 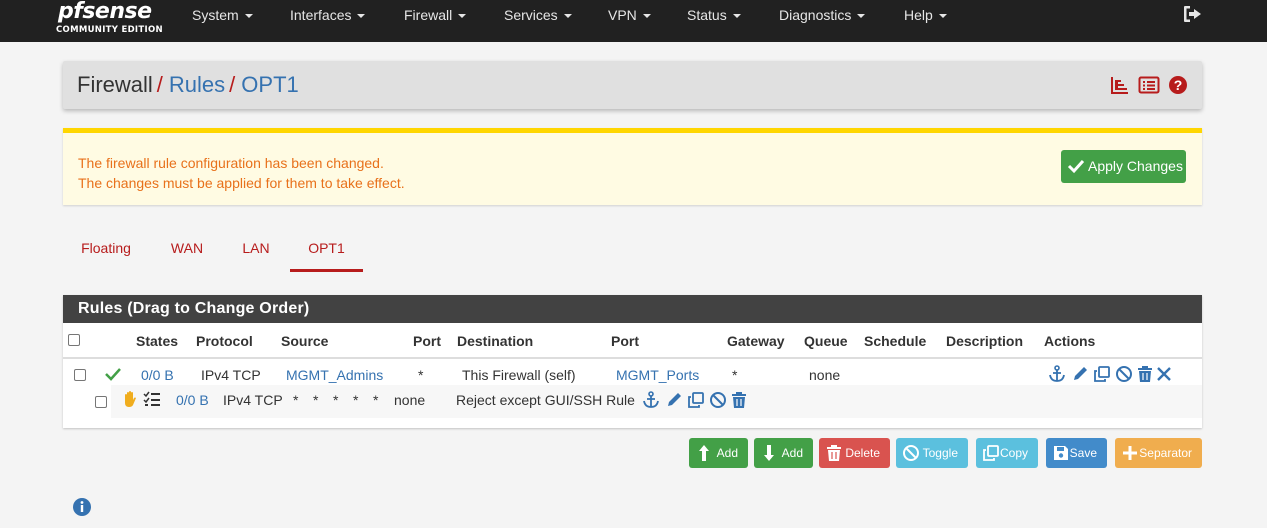 I want to click on level-up-icon, so click(x=704, y=453).